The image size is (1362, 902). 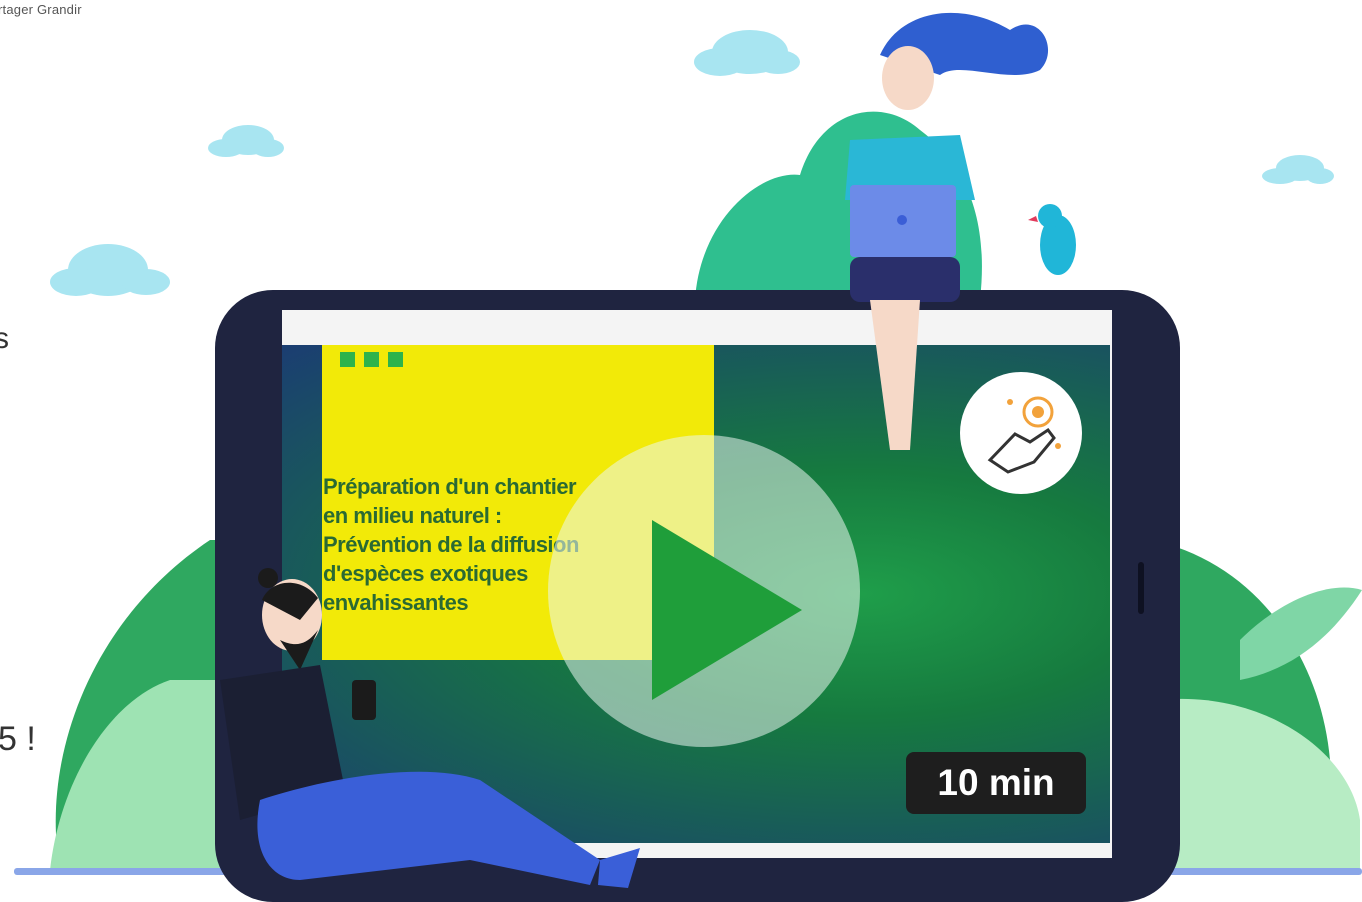 What do you see at coordinates (430, 728) in the screenshot?
I see `man-with-phone` at bounding box center [430, 728].